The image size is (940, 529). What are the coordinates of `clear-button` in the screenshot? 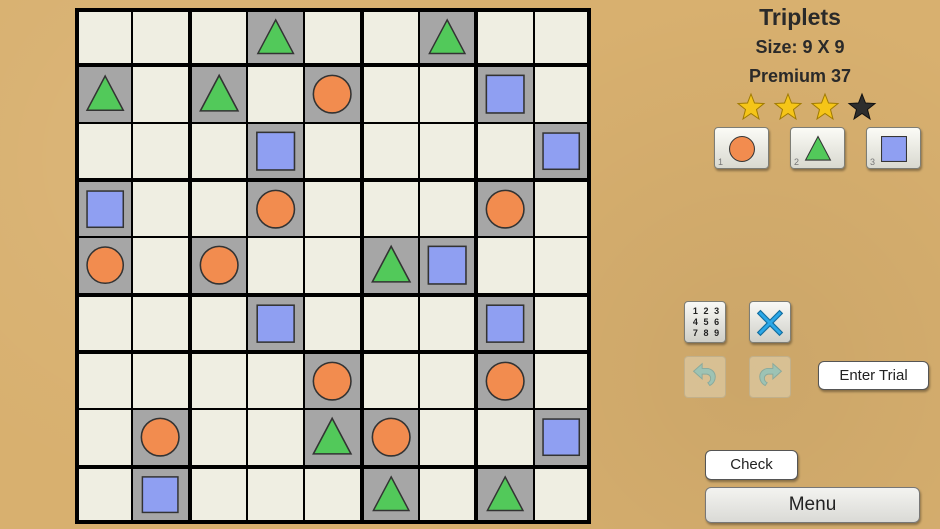 It's located at (770, 322).